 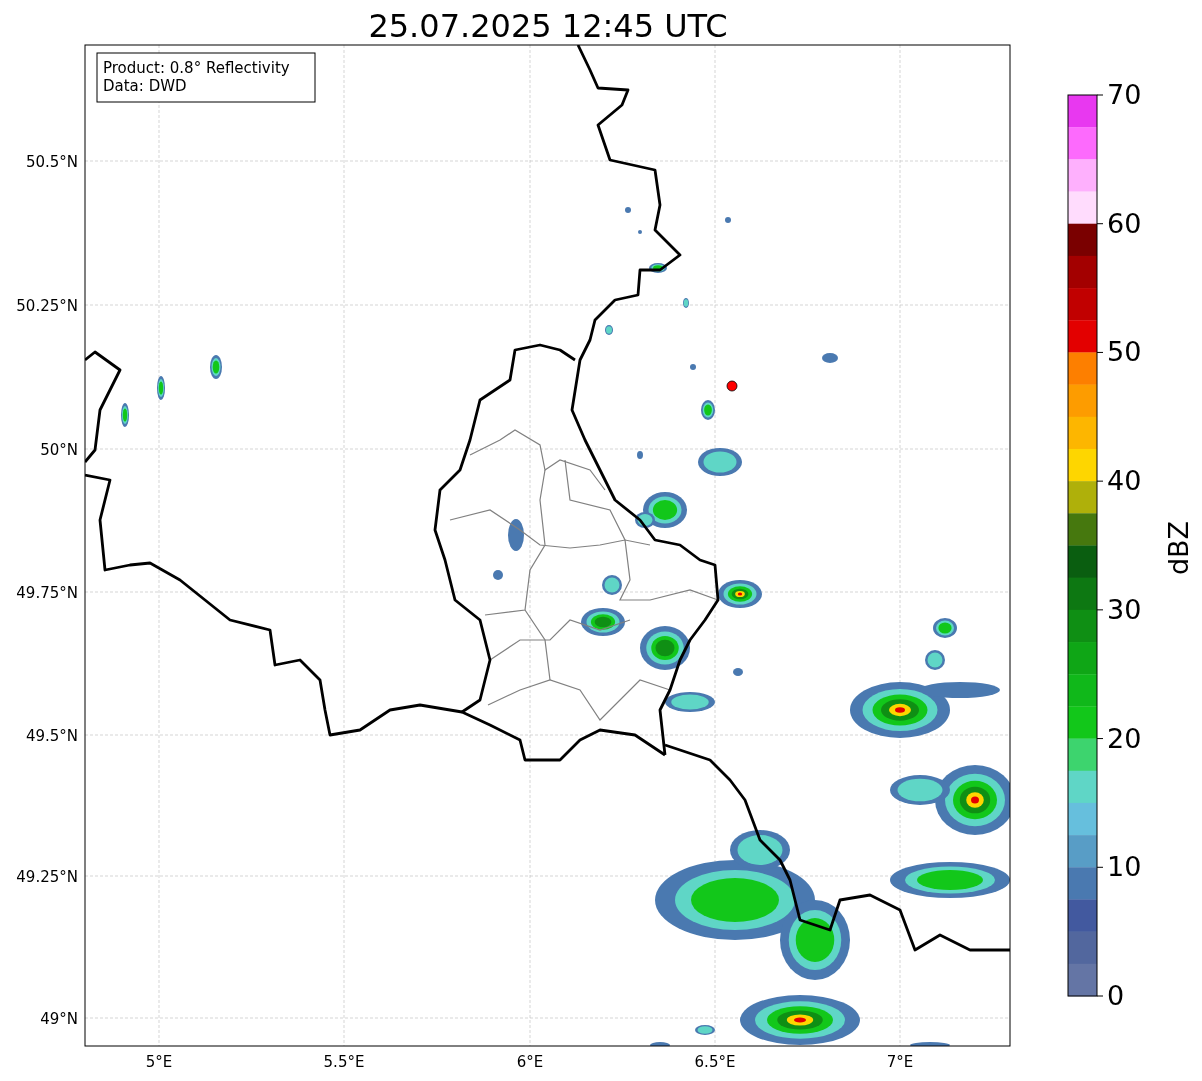 What do you see at coordinates (732, 386) in the screenshot?
I see `radar-site-marker` at bounding box center [732, 386].